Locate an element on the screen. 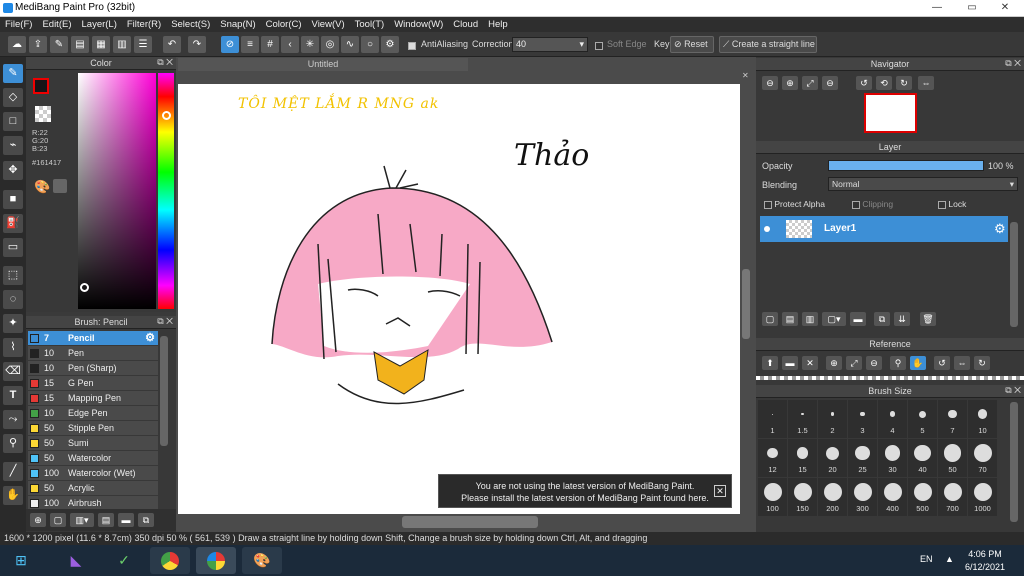 Image resolution: width=1024 pixels, height=576 pixels. tray-up-icon: ▲ is located at coordinates (949, 559).